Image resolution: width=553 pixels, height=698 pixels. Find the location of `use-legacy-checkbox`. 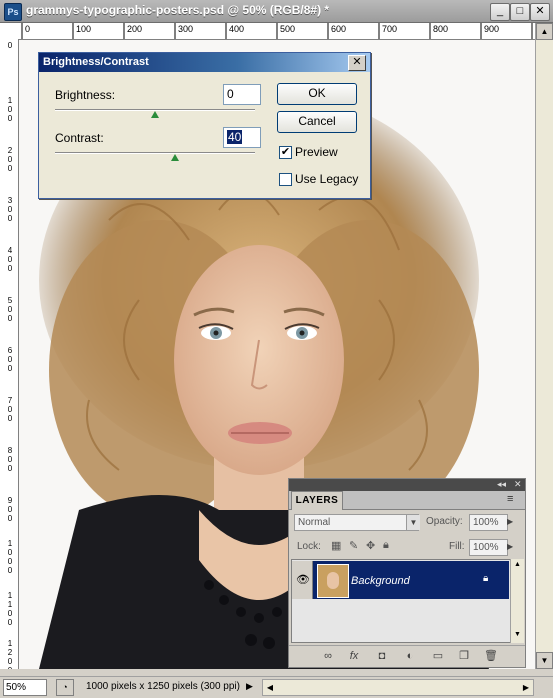

use-legacy-checkbox is located at coordinates (285, 179).